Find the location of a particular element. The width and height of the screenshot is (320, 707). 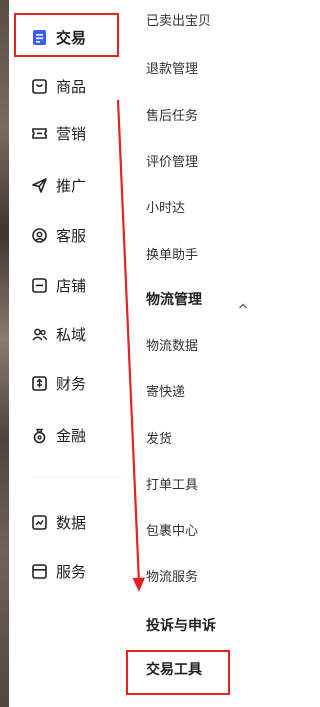

sub-item-print-tool: 打单工具 is located at coordinates (172, 486).